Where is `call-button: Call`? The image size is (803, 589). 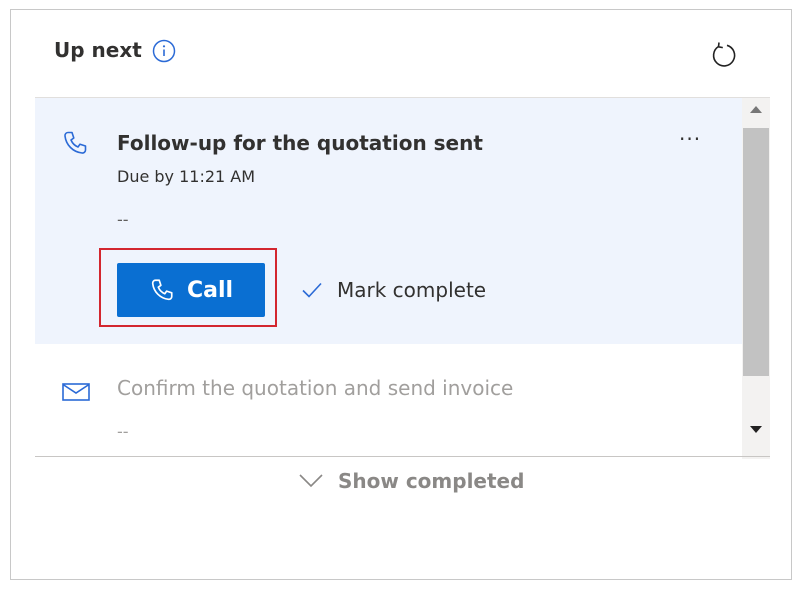 call-button: Call is located at coordinates (191, 290).